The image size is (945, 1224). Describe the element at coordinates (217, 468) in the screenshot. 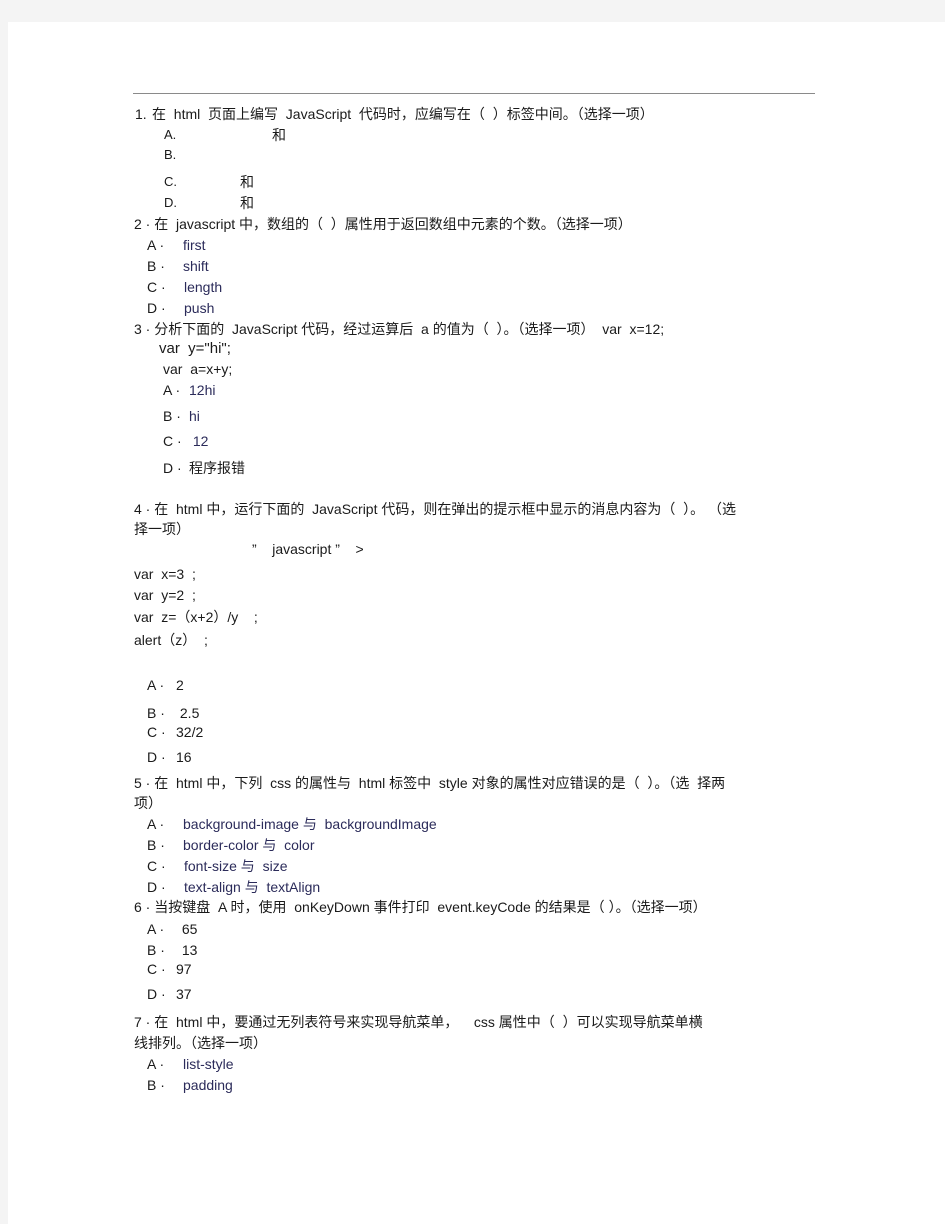

I see `q3-option-d-text: 程序报错` at that location.